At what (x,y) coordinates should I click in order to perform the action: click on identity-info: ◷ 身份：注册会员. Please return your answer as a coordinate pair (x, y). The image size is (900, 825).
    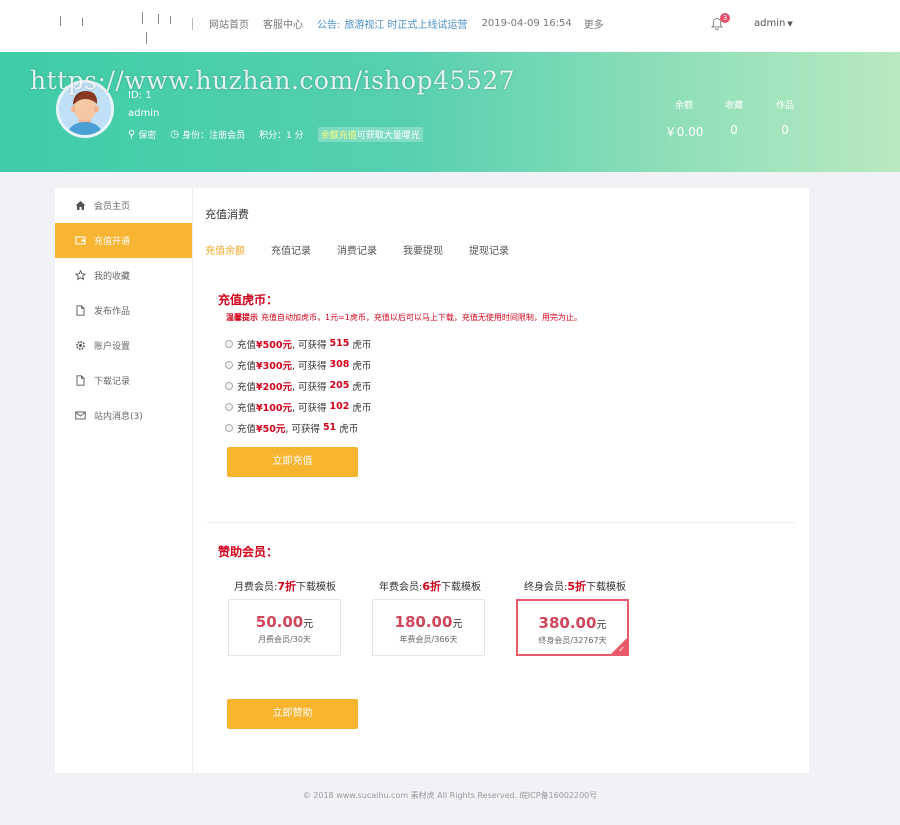
    Looking at the image, I should click on (207, 134).